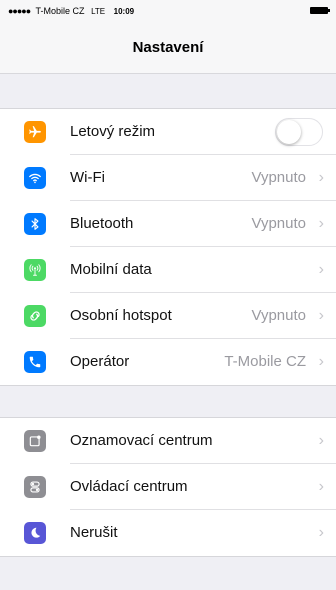 The image size is (336, 590). I want to click on settings-row-airplane-mode: Letový režim, so click(168, 132).